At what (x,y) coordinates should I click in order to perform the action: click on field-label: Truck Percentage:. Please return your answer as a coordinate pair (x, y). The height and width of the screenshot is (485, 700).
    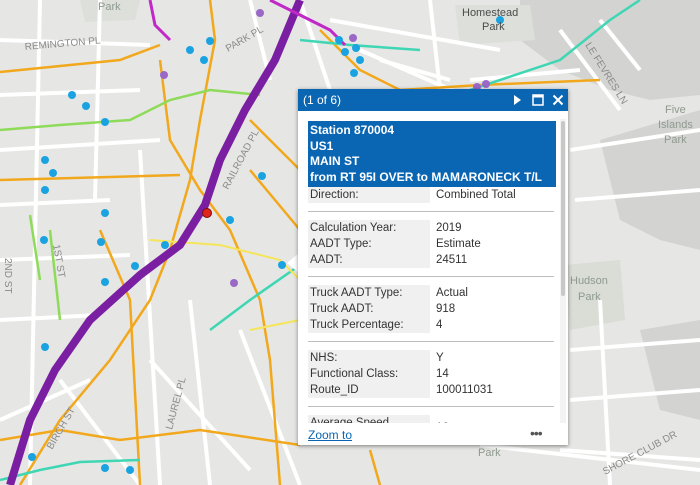
    Looking at the image, I should click on (369, 325).